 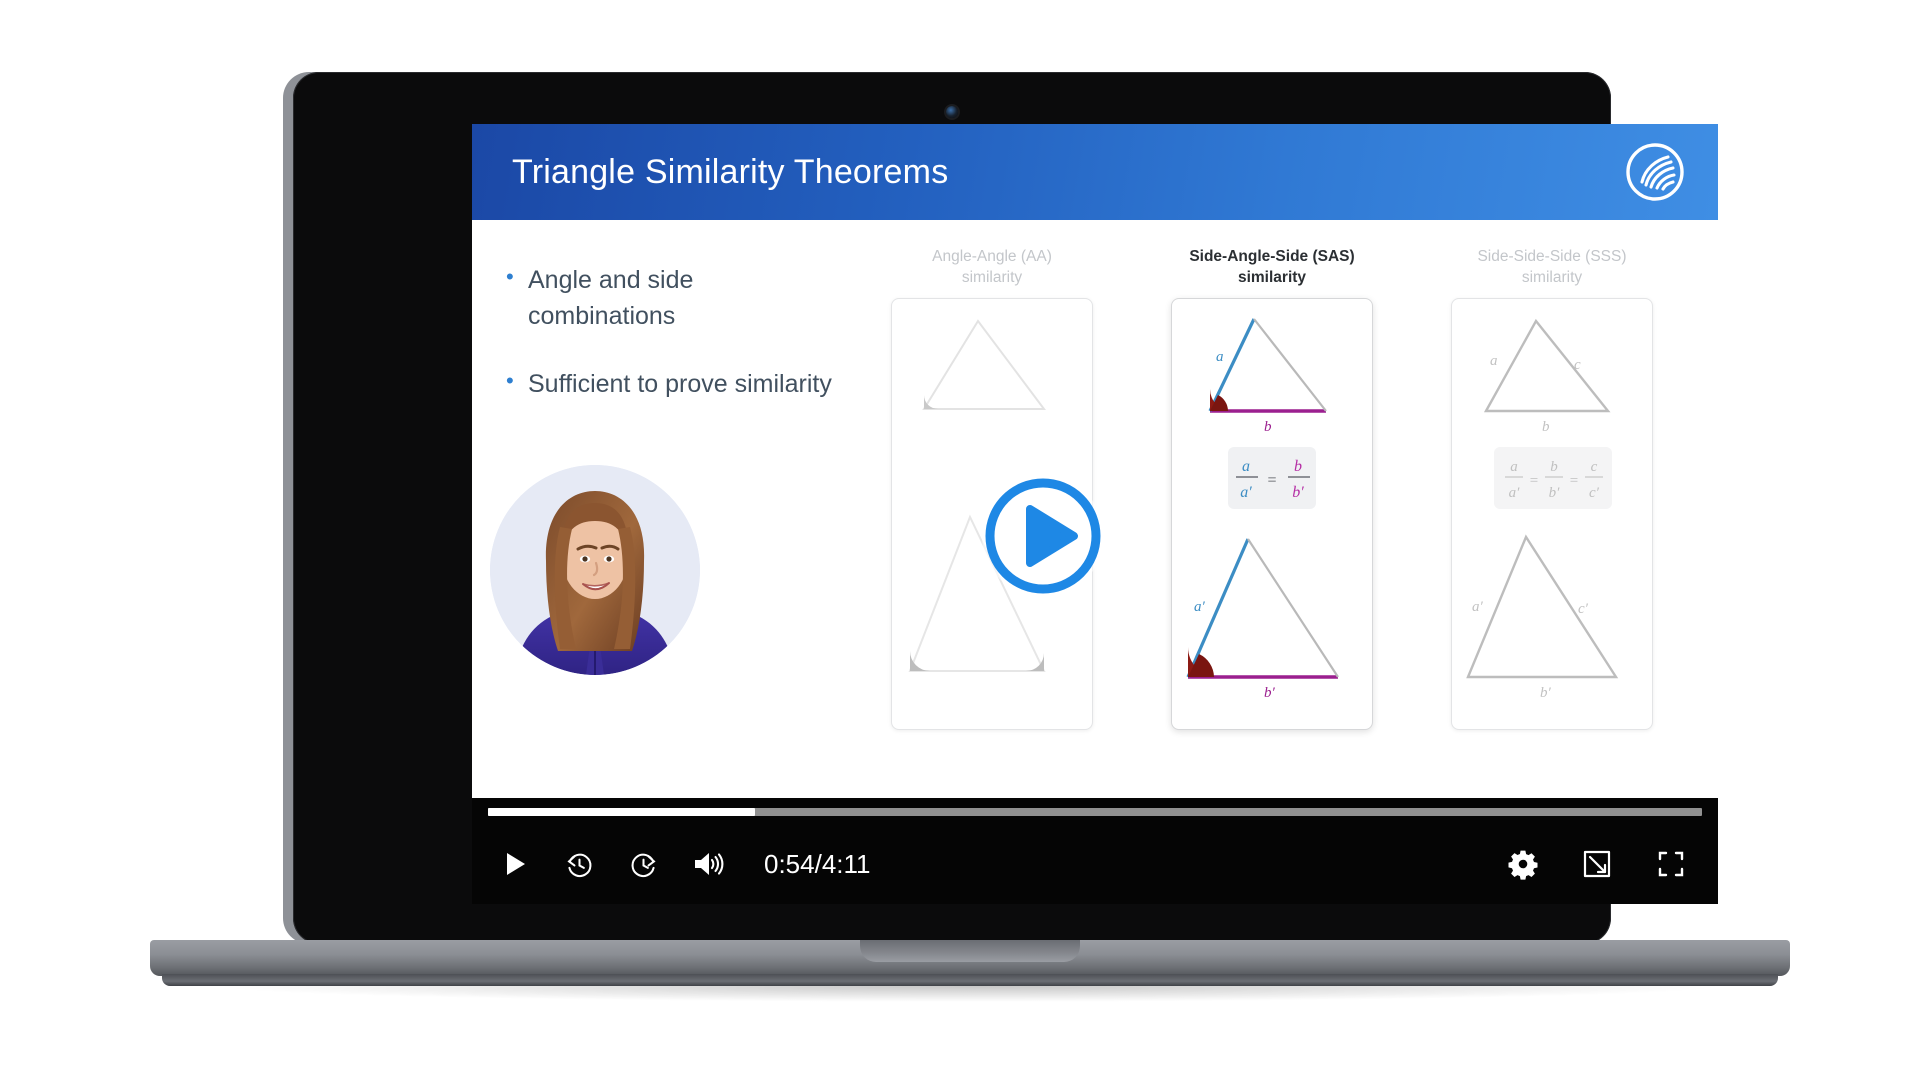 I want to click on laptop-base, so click(x=970, y=975).